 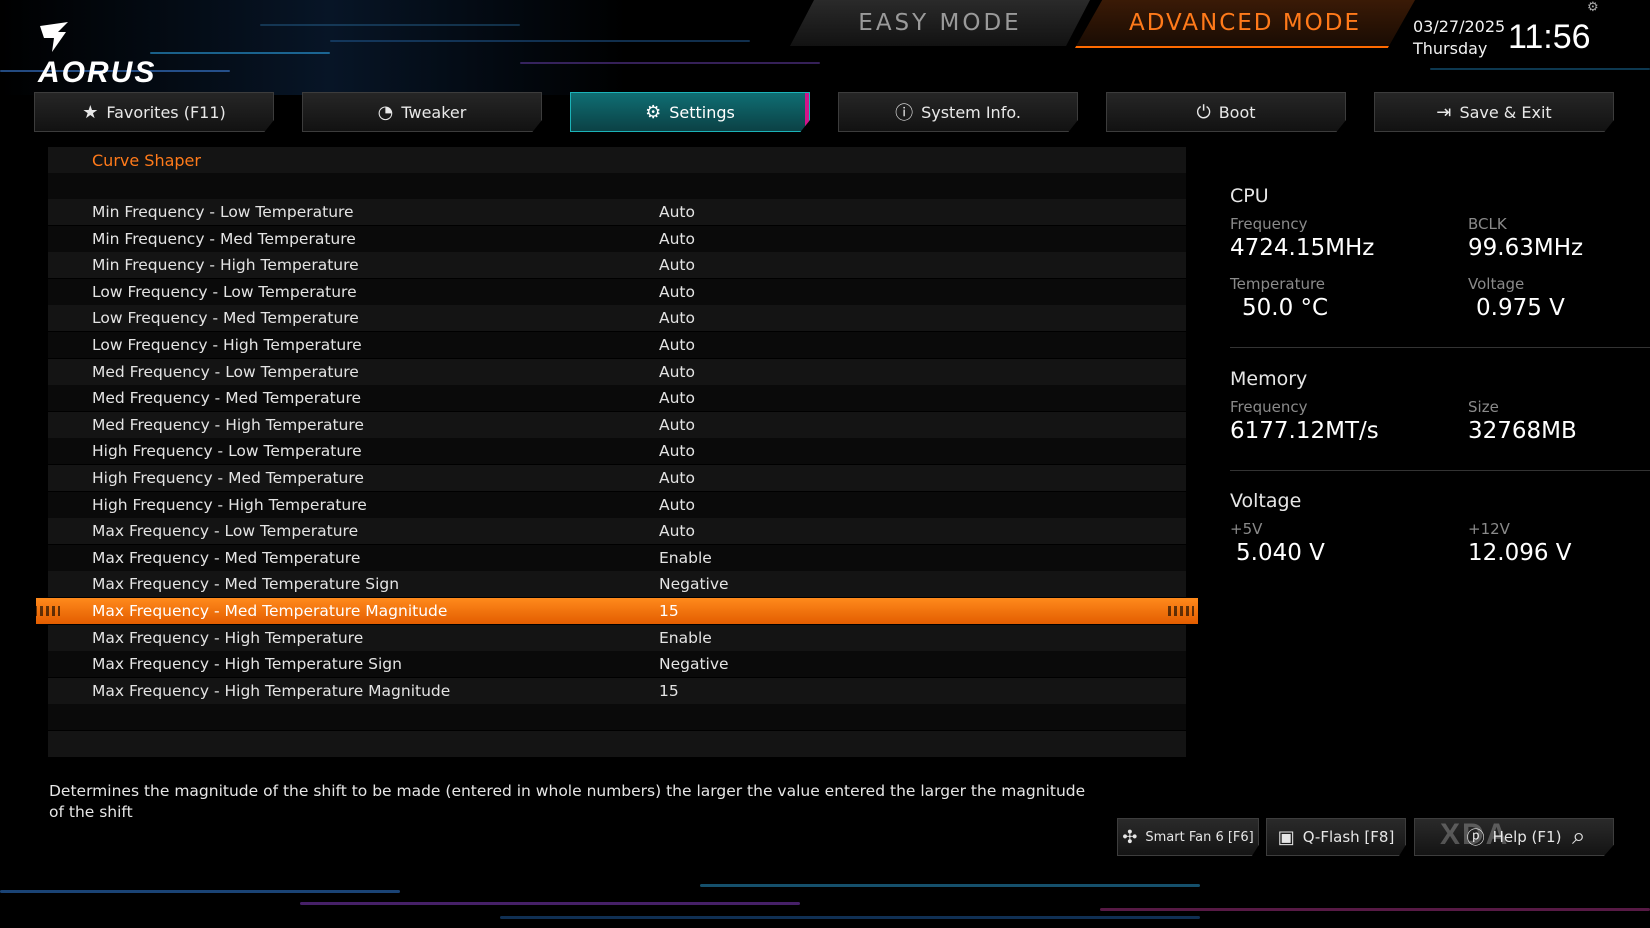 I want to click on setting-name: High Frequency - Med Temperature, so click(x=228, y=478).